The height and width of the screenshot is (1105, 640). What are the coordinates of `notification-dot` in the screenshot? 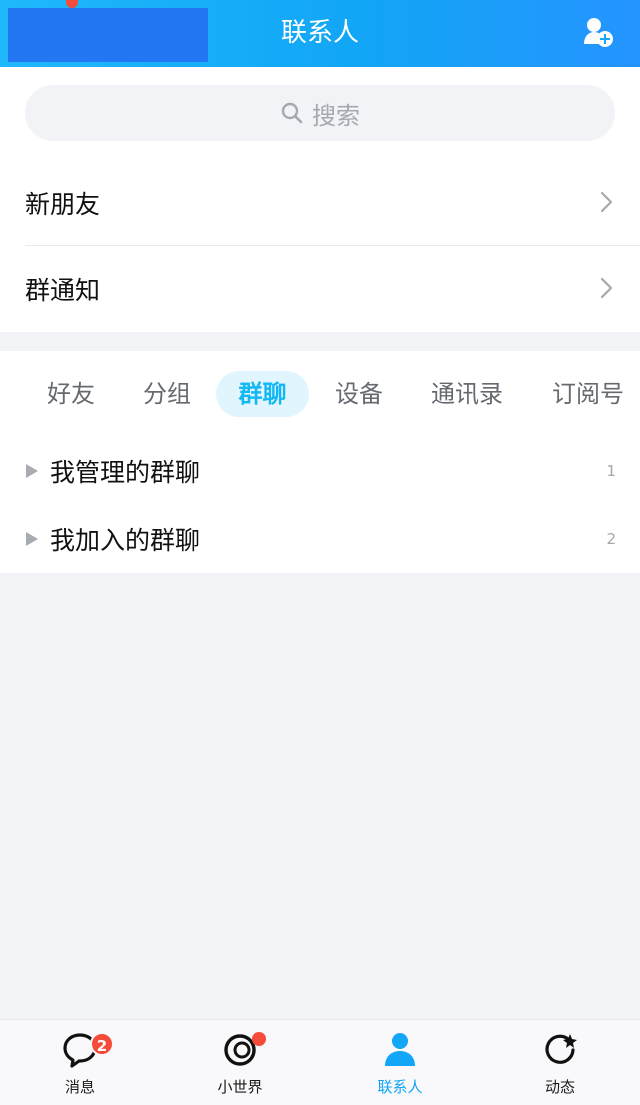 It's located at (259, 1039).